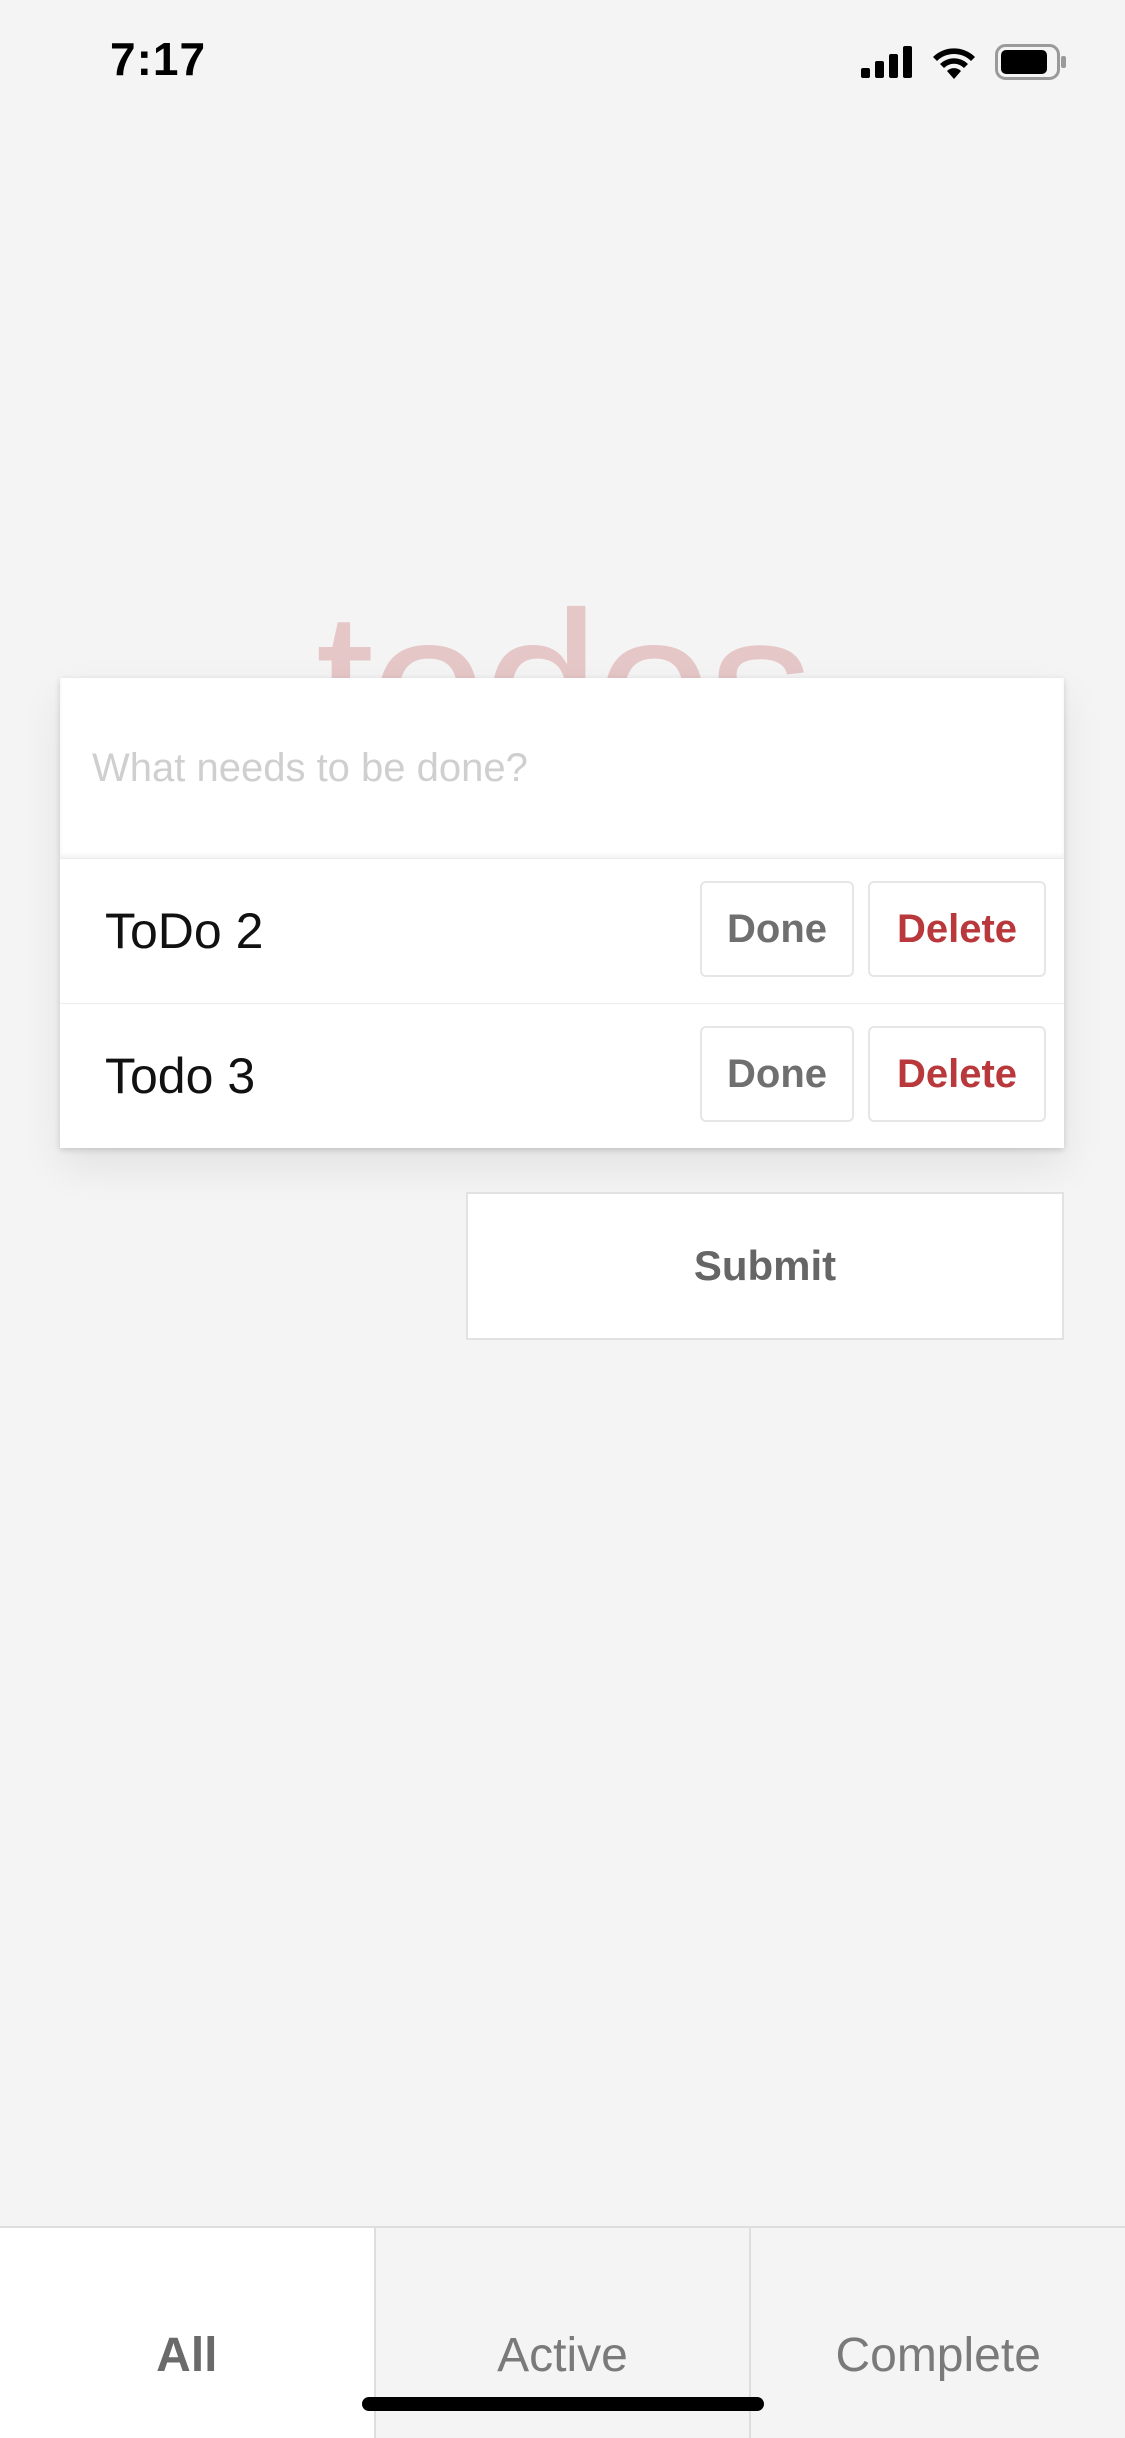 The height and width of the screenshot is (2438, 1125). I want to click on battery-icon, so click(1031, 62).